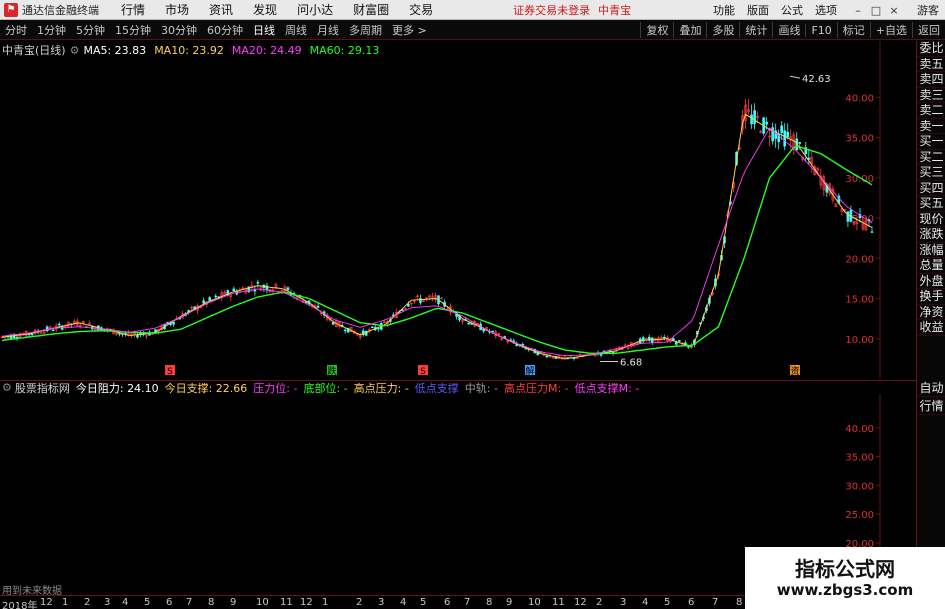 This screenshot has width=945, height=609. What do you see at coordinates (931, 188) in the screenshot?
I see `side-item-buy4: 买四` at bounding box center [931, 188].